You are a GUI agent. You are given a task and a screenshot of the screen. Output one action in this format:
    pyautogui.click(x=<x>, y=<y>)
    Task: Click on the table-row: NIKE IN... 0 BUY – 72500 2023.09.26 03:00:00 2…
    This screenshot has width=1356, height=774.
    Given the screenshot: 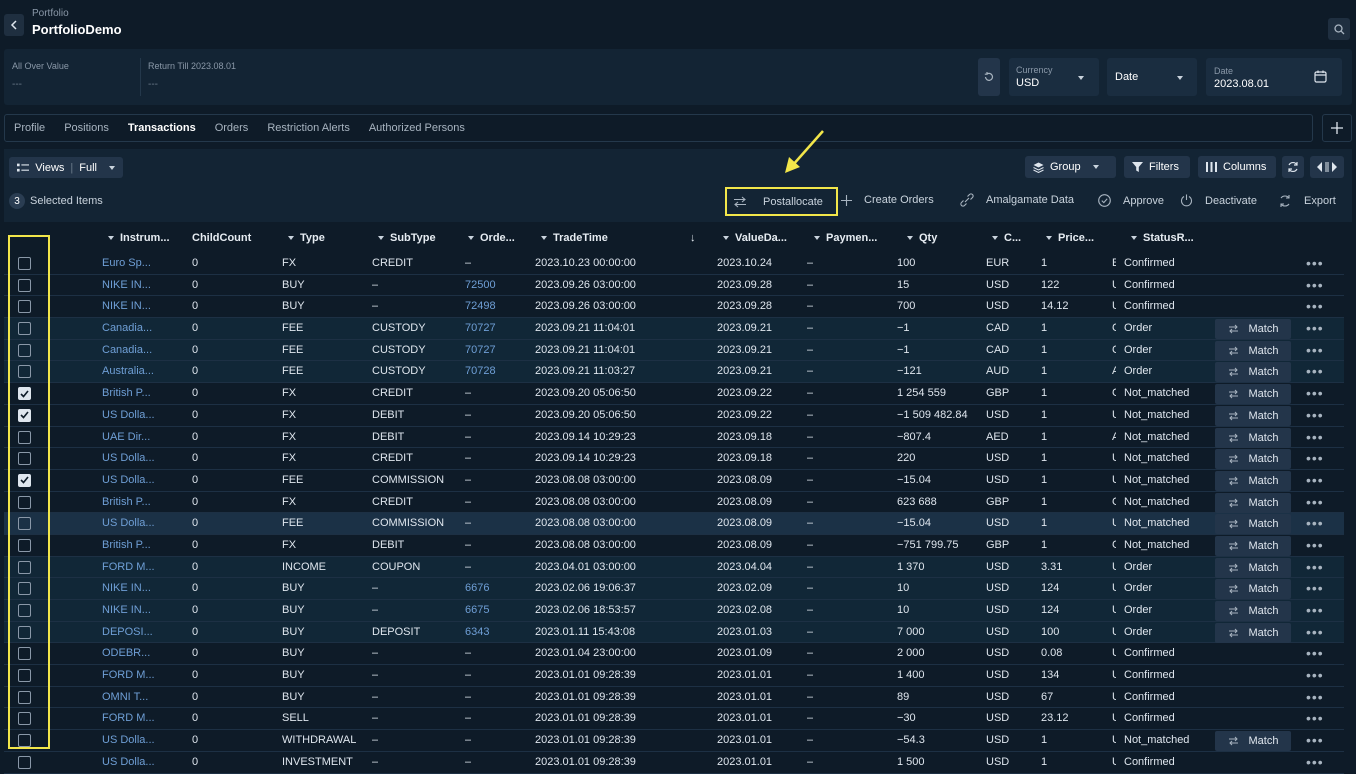 What is the action you would take?
    pyautogui.click(x=674, y=286)
    